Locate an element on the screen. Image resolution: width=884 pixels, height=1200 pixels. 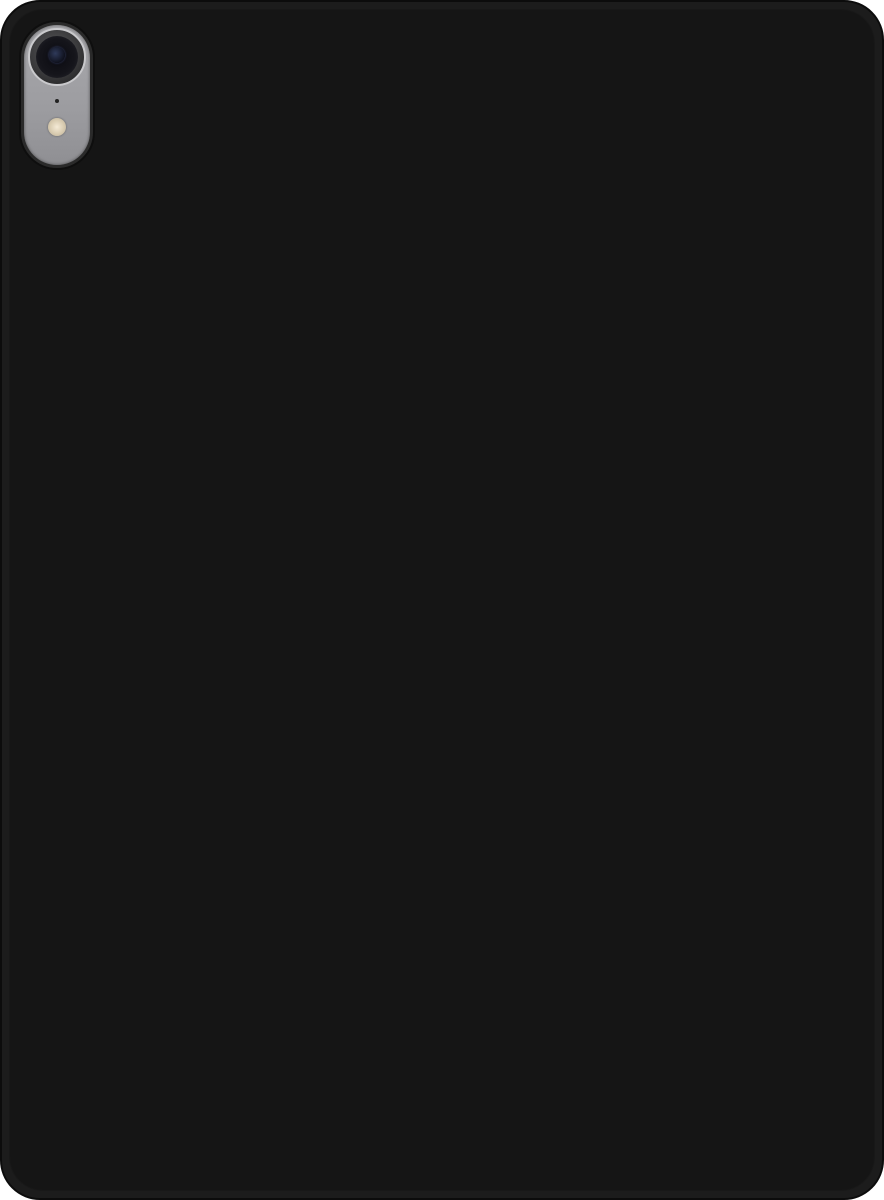
microphone-hole is located at coordinates (57, 101).